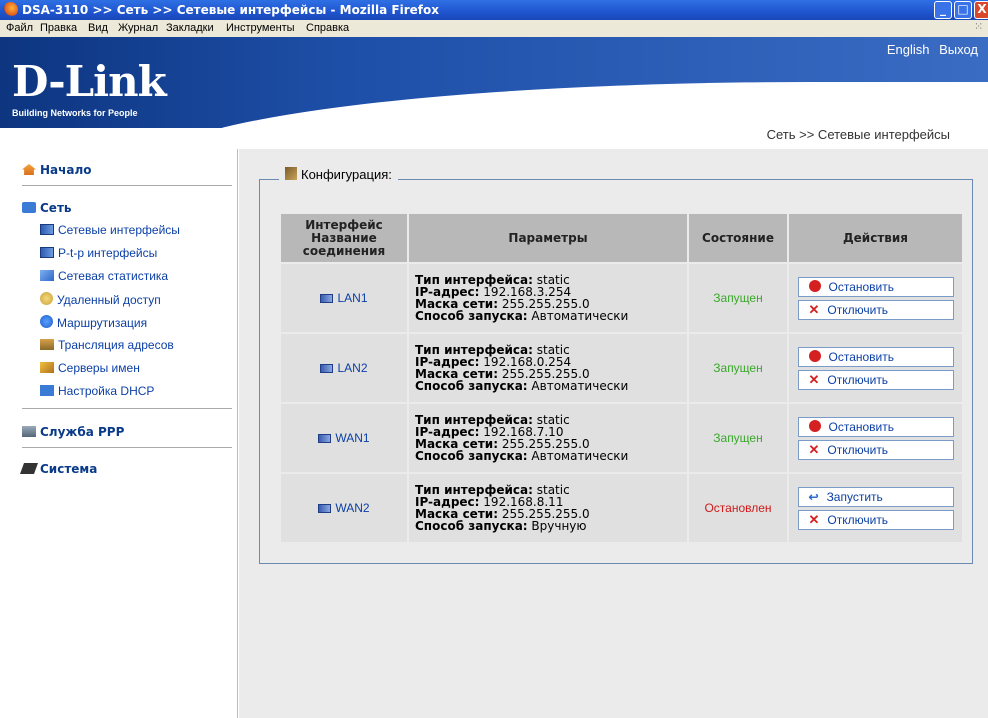 This screenshot has width=988, height=718. I want to click on dlink-logo: D-Link, so click(89, 82).